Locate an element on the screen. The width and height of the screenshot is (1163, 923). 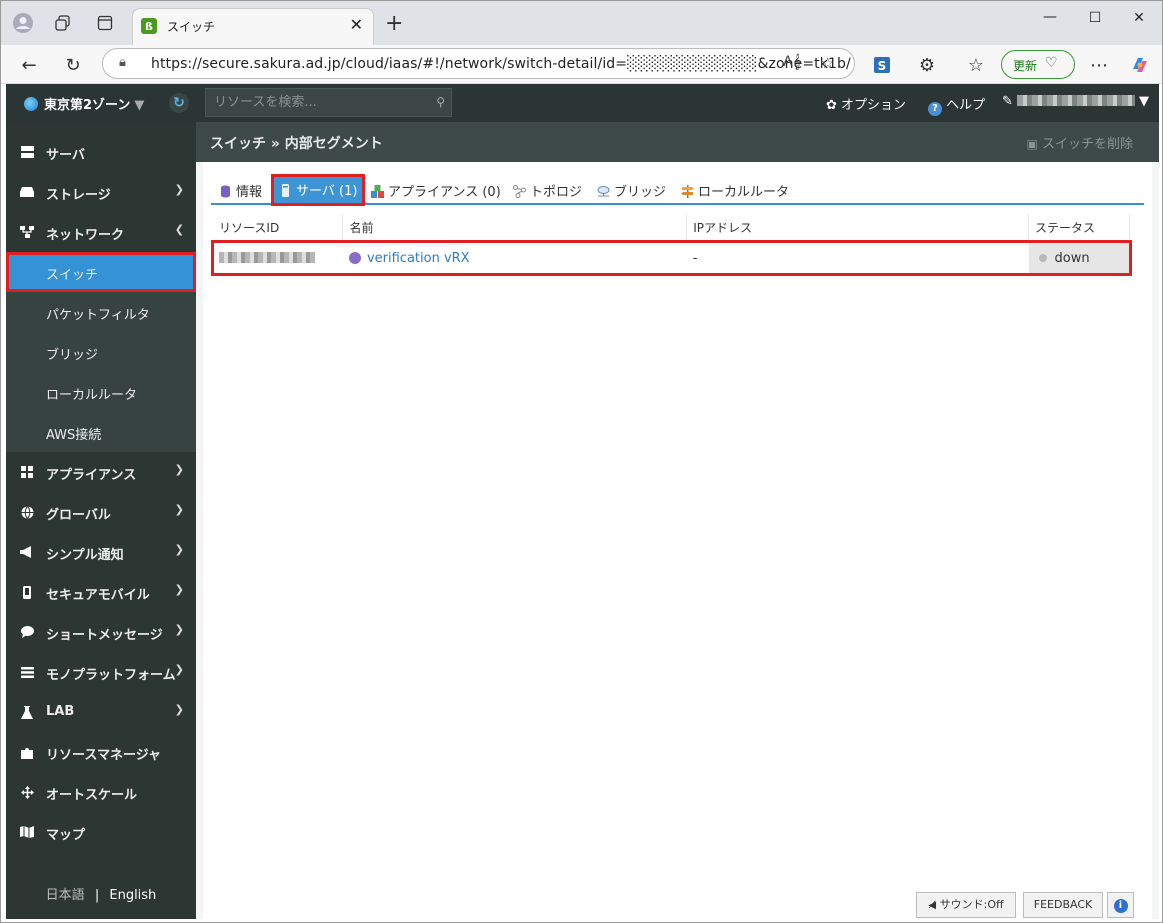
tab-info: 情報 is located at coordinates (240, 190).